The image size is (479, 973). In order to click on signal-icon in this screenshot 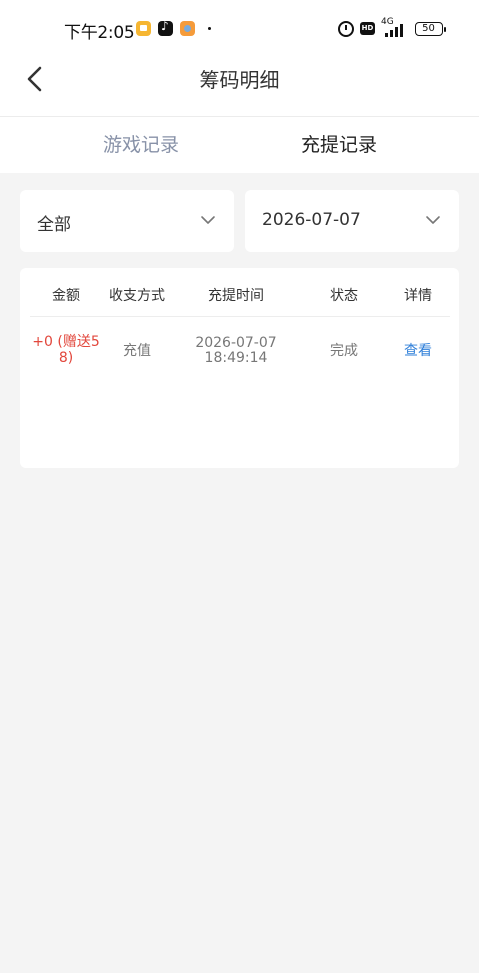, I will do `click(397, 30)`.